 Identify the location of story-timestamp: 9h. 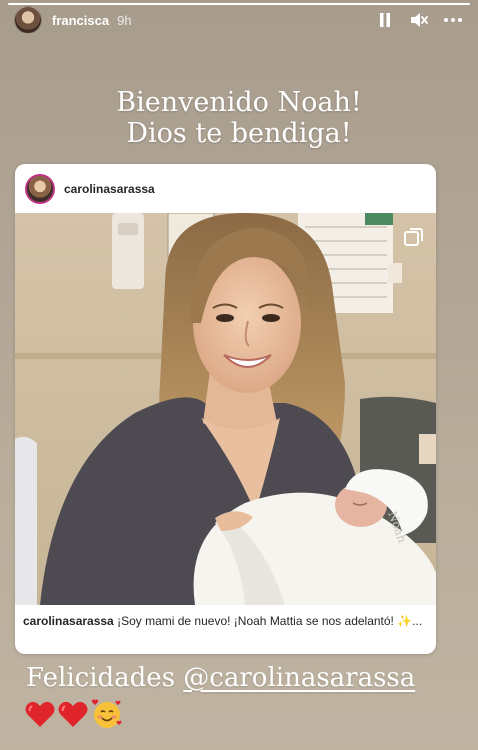
(124, 20).